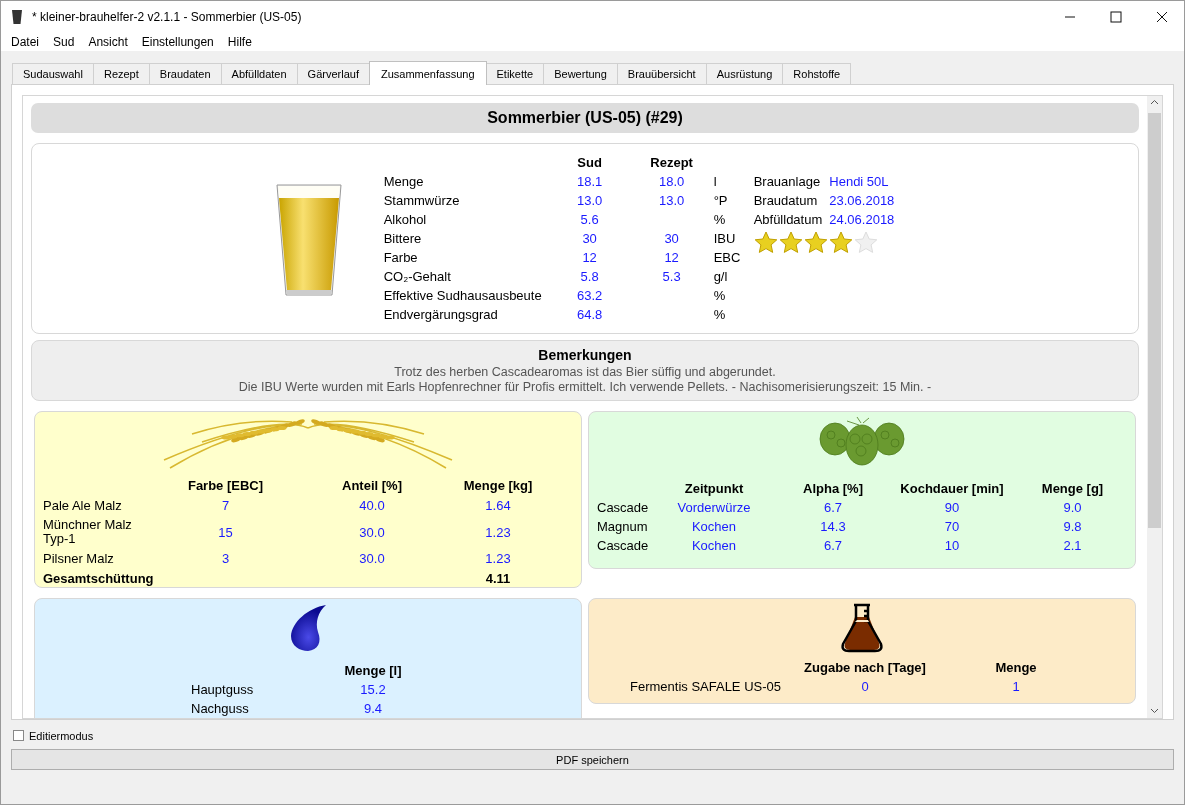 This screenshot has width=1185, height=805. What do you see at coordinates (788, 219) in the screenshot?
I see `field-label: Abfülldatum` at bounding box center [788, 219].